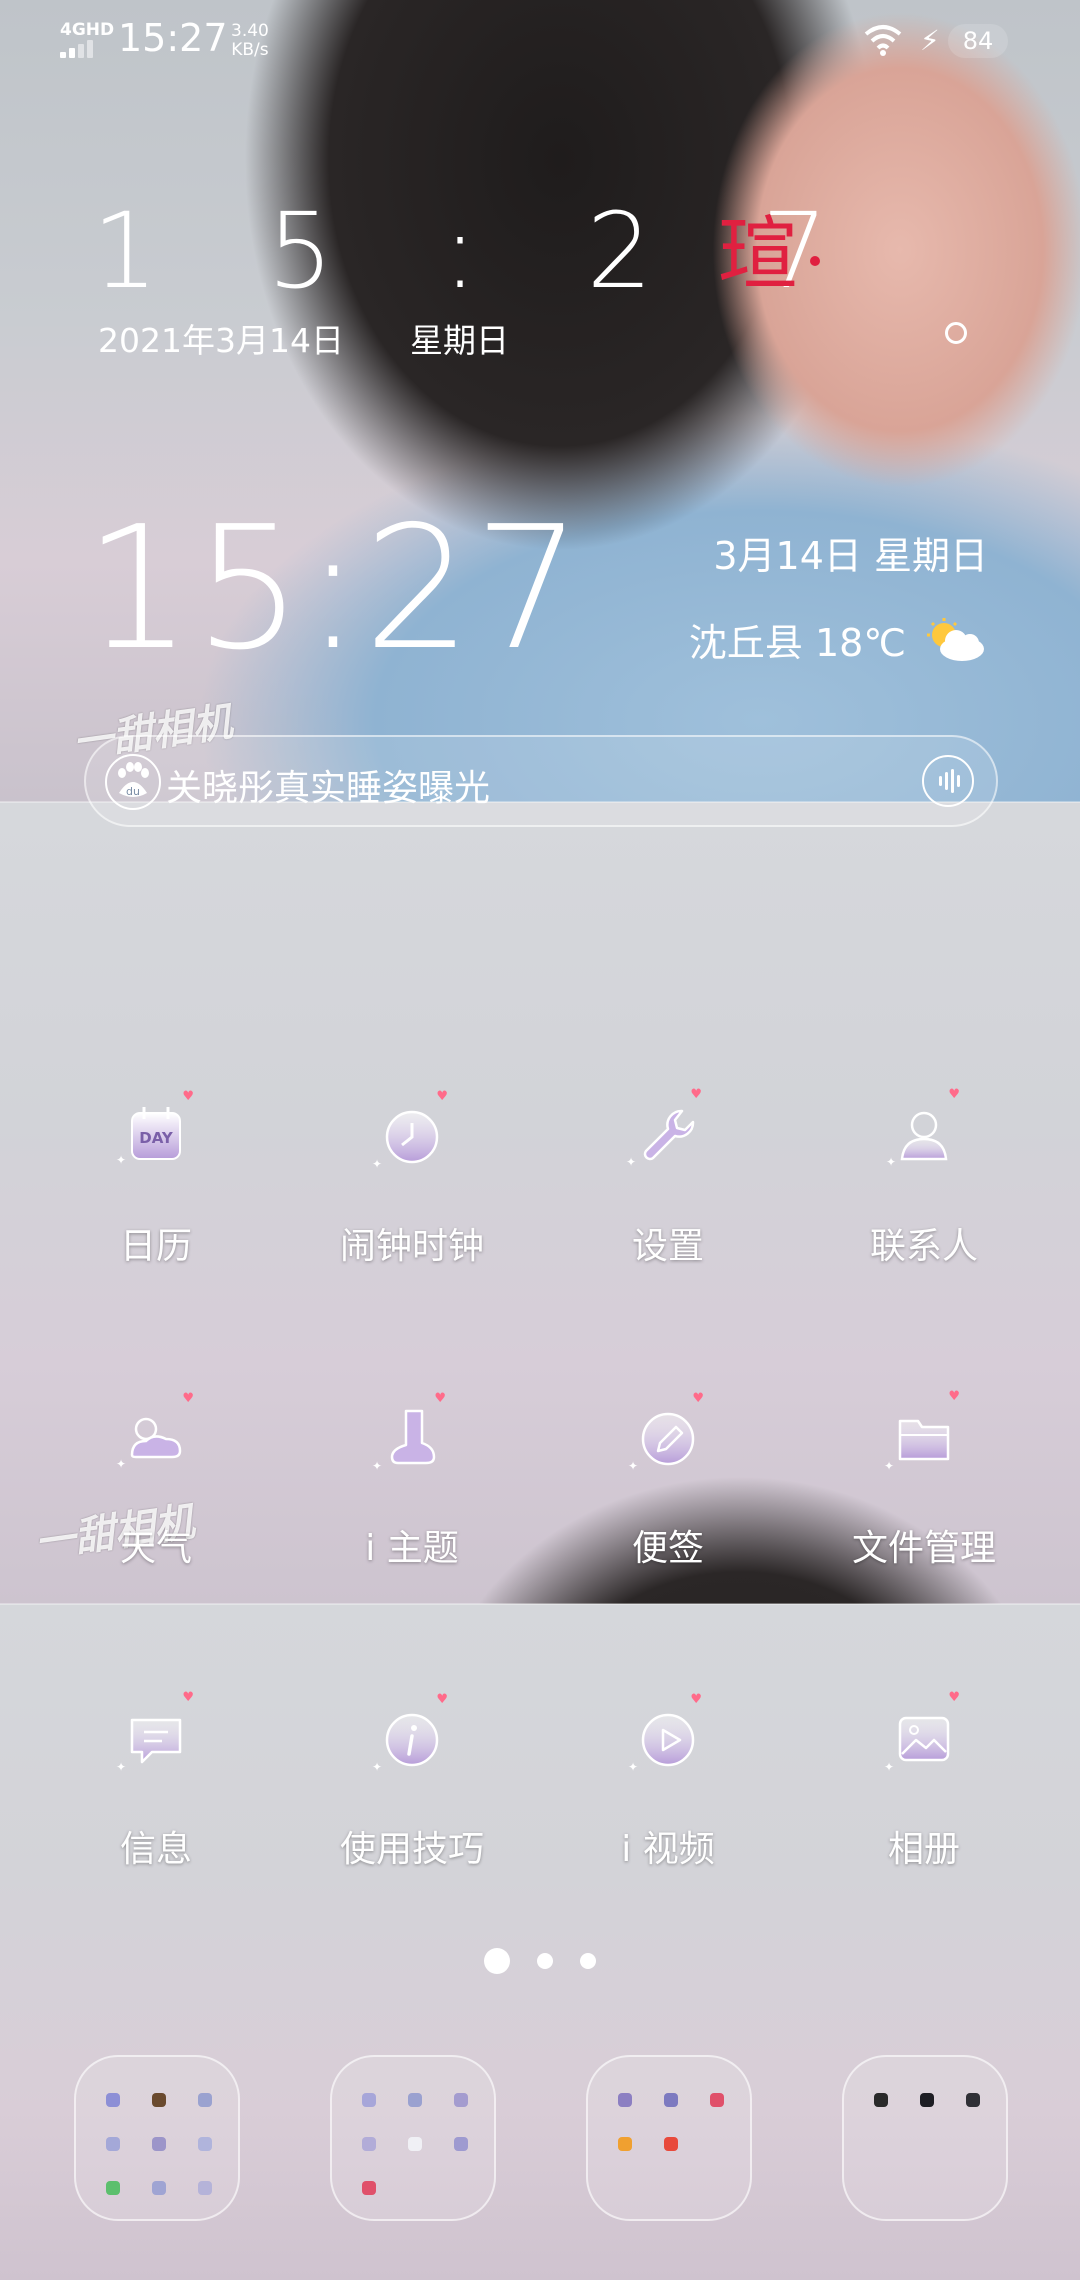 The image size is (1080, 2280). I want to click on app-label: 设置, so click(667, 1246).